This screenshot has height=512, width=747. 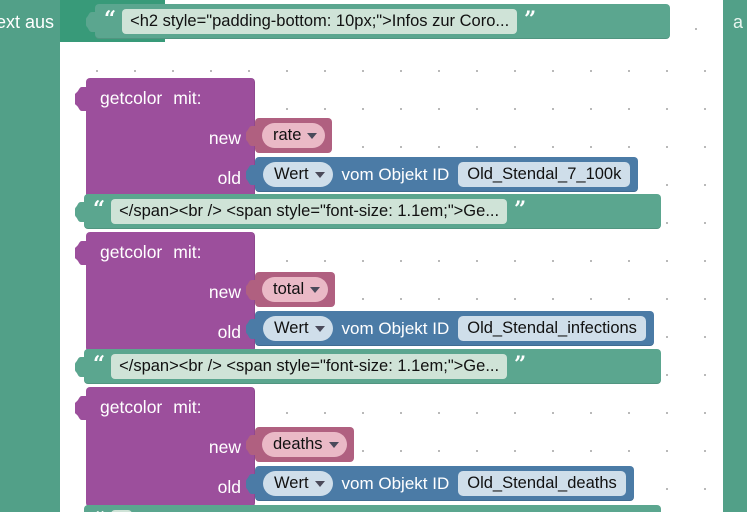 I want to click on workspace-background-left, so click(x=30, y=256).